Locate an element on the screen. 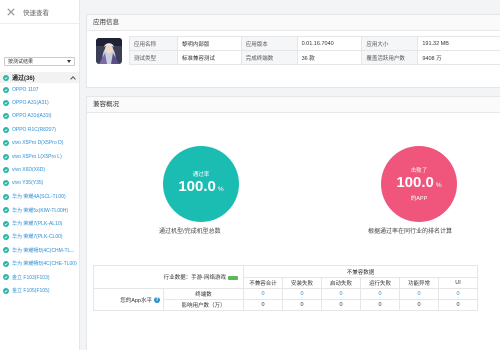  rank-gauge: 击败了 100.0% 的APP is located at coordinates (419, 184).